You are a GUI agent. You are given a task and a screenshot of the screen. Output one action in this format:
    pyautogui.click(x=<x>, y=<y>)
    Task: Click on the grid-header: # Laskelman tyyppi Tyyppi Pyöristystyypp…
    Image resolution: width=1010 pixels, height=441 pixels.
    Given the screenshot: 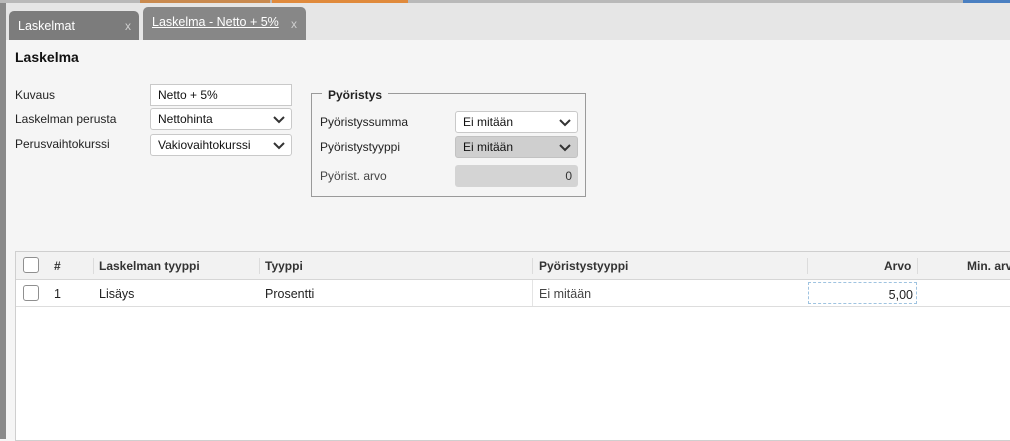 What is the action you would take?
    pyautogui.click(x=513, y=266)
    